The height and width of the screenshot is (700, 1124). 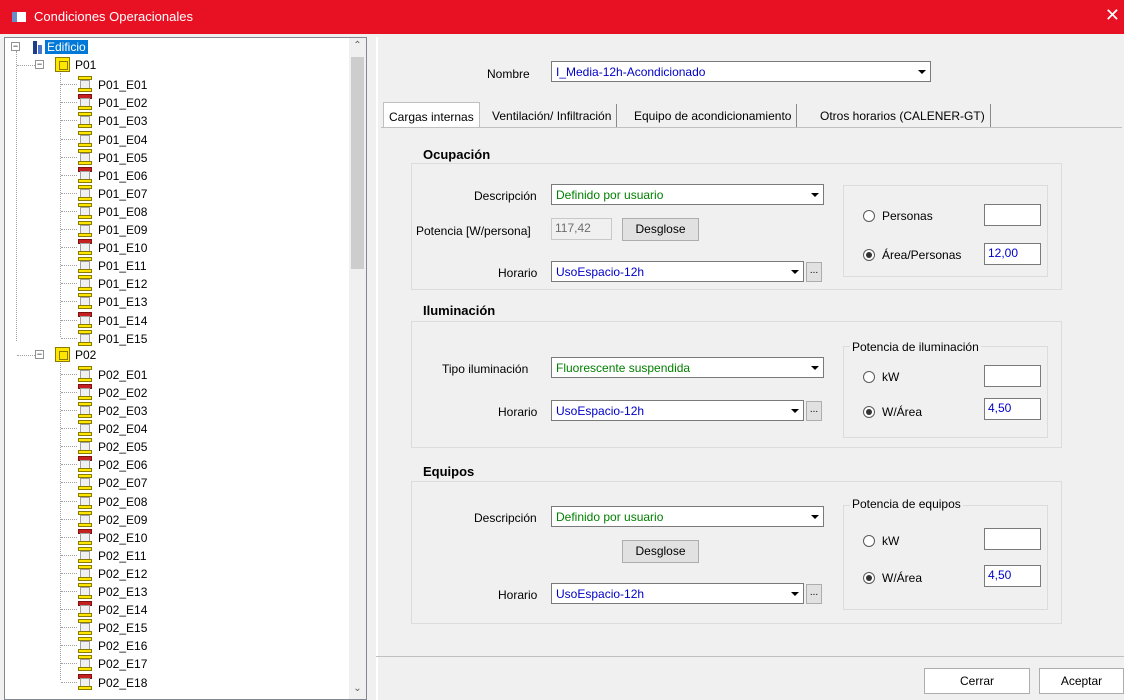 What do you see at coordinates (122, 628) in the screenshot?
I see `tree-space-label: P02_E15` at bounding box center [122, 628].